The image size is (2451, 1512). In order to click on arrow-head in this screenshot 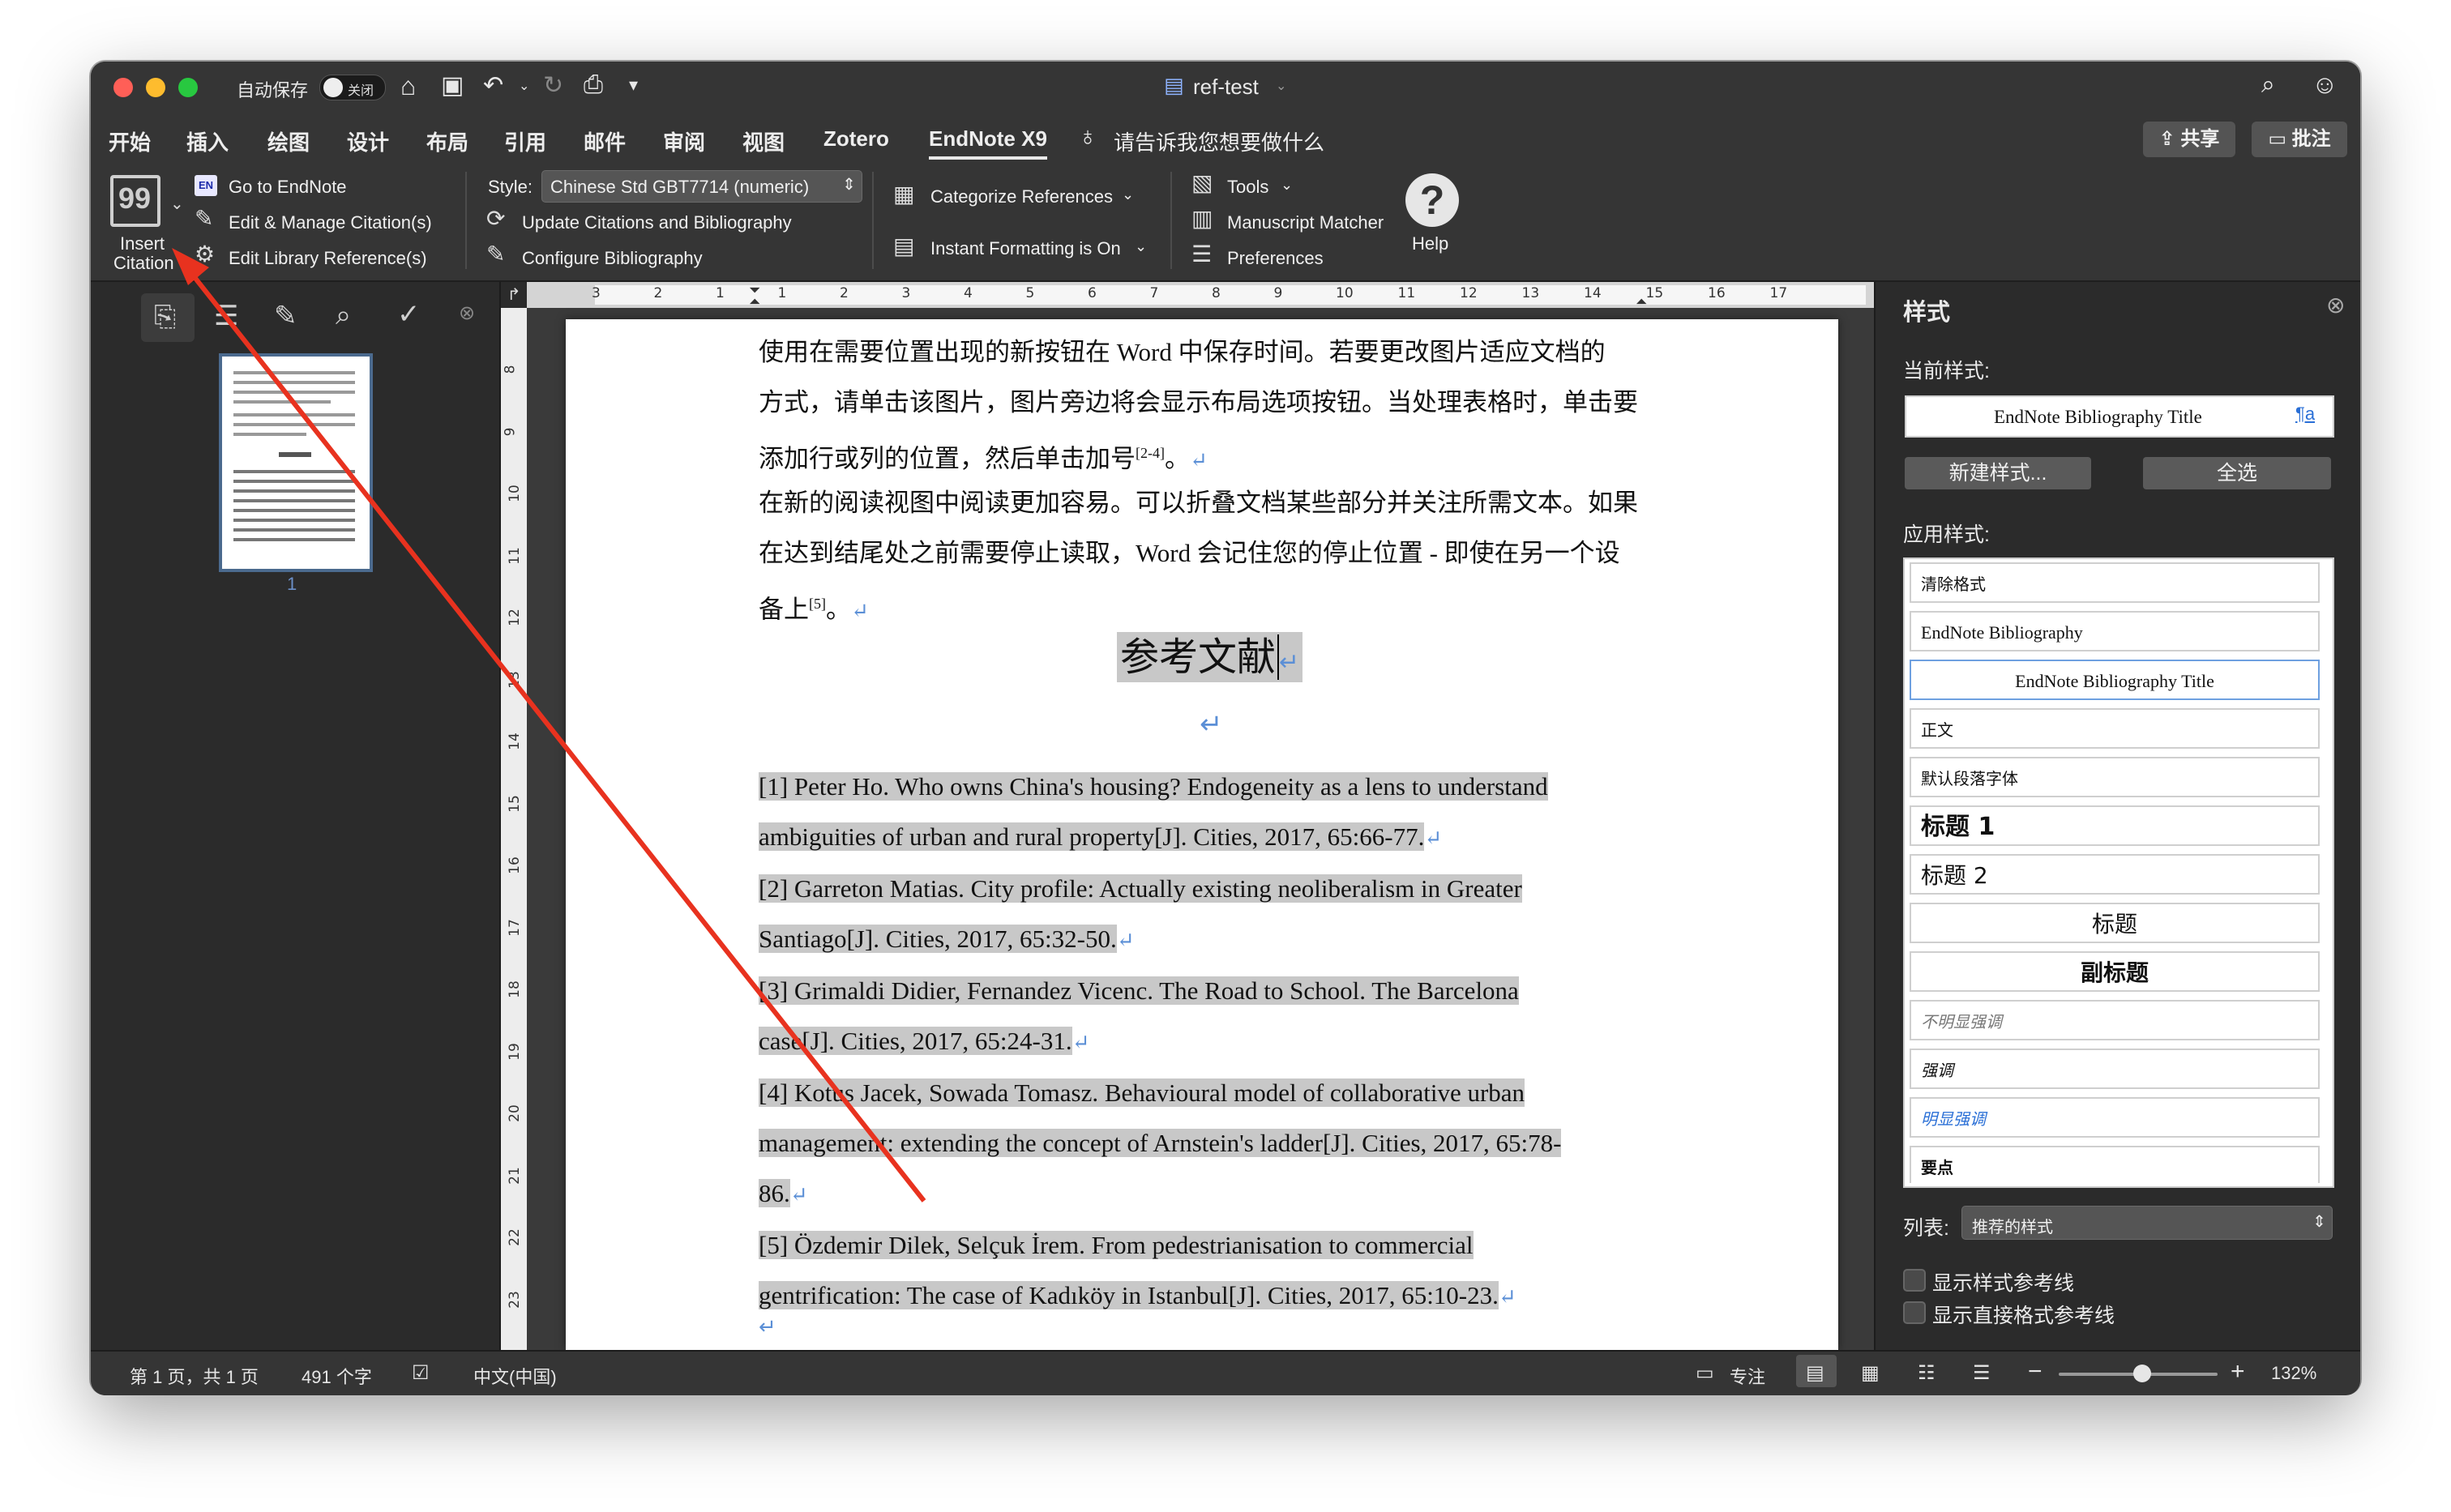, I will do `click(191, 266)`.